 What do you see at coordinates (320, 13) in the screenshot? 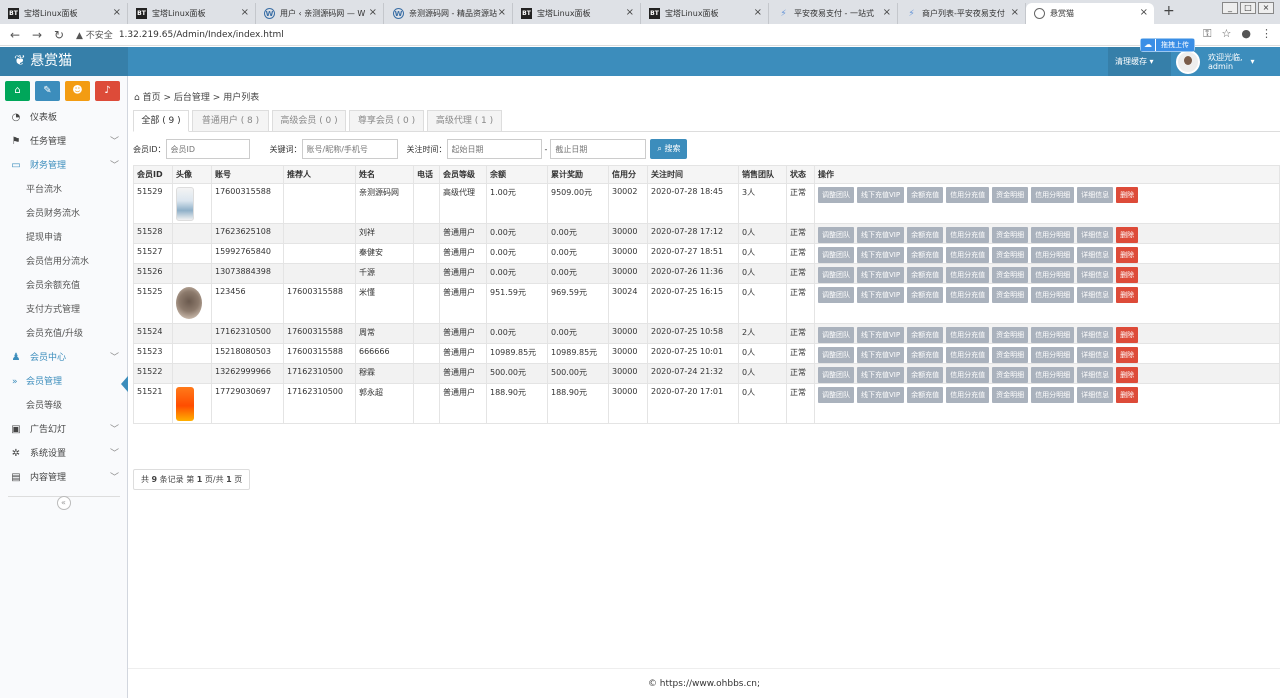
I see `browser-tab: W 用户 ‹ 亲测源码网 — W ×` at bounding box center [320, 13].